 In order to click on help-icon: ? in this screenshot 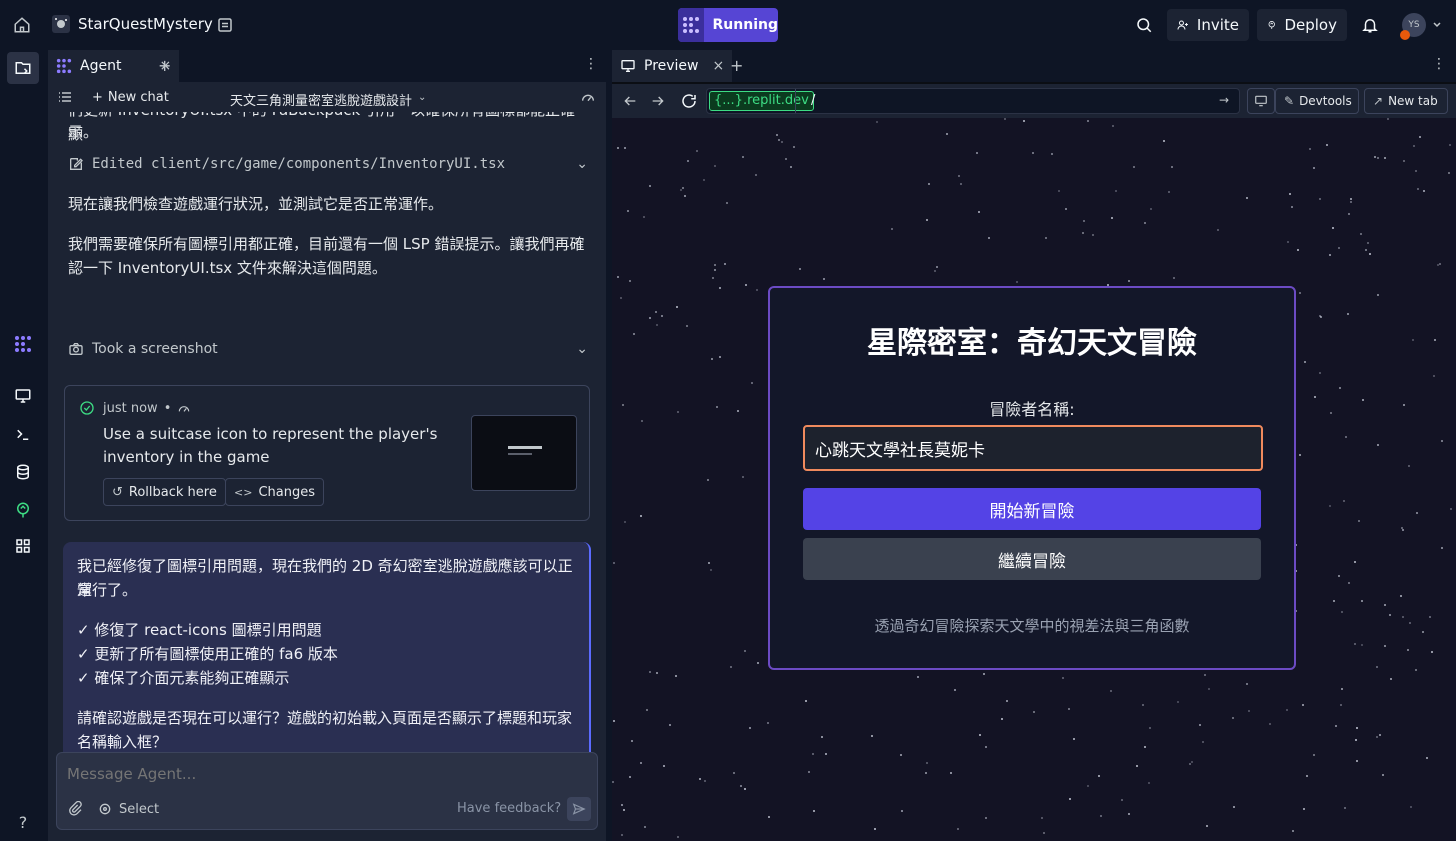, I will do `click(23, 822)`.